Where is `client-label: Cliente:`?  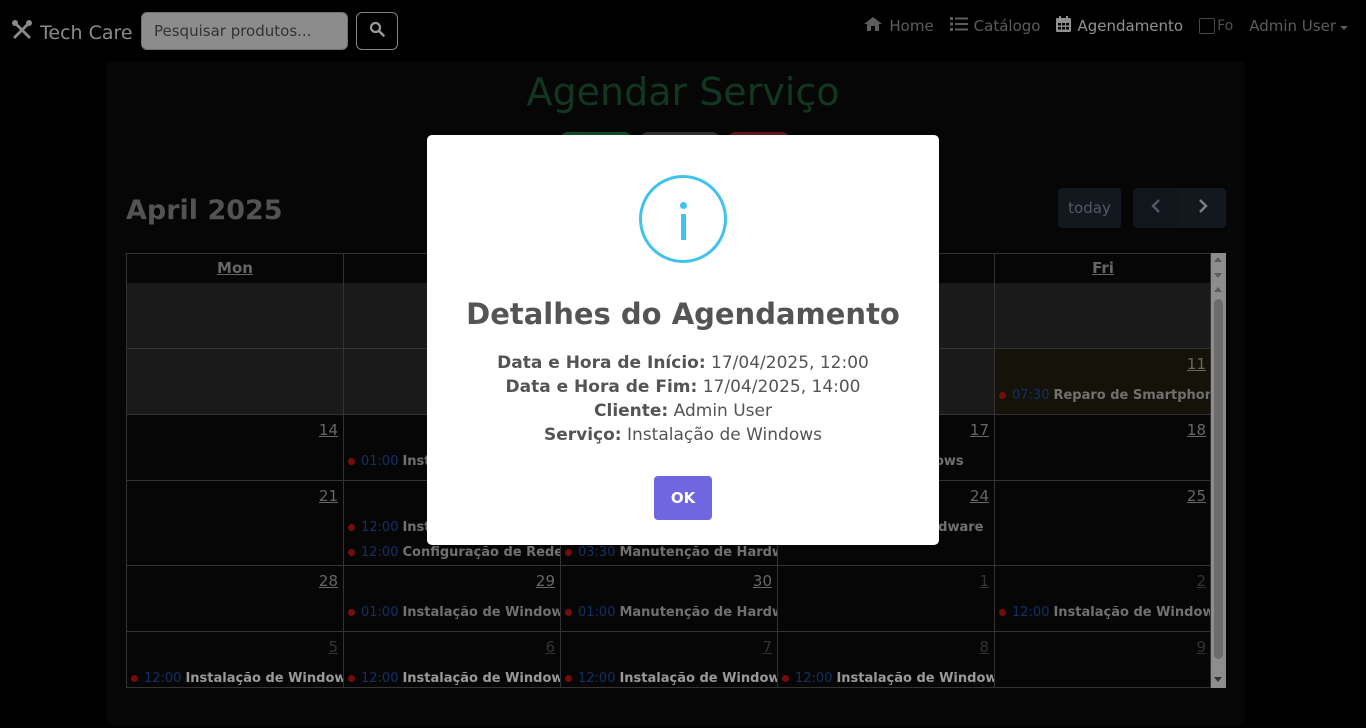
client-label: Cliente: is located at coordinates (631, 411).